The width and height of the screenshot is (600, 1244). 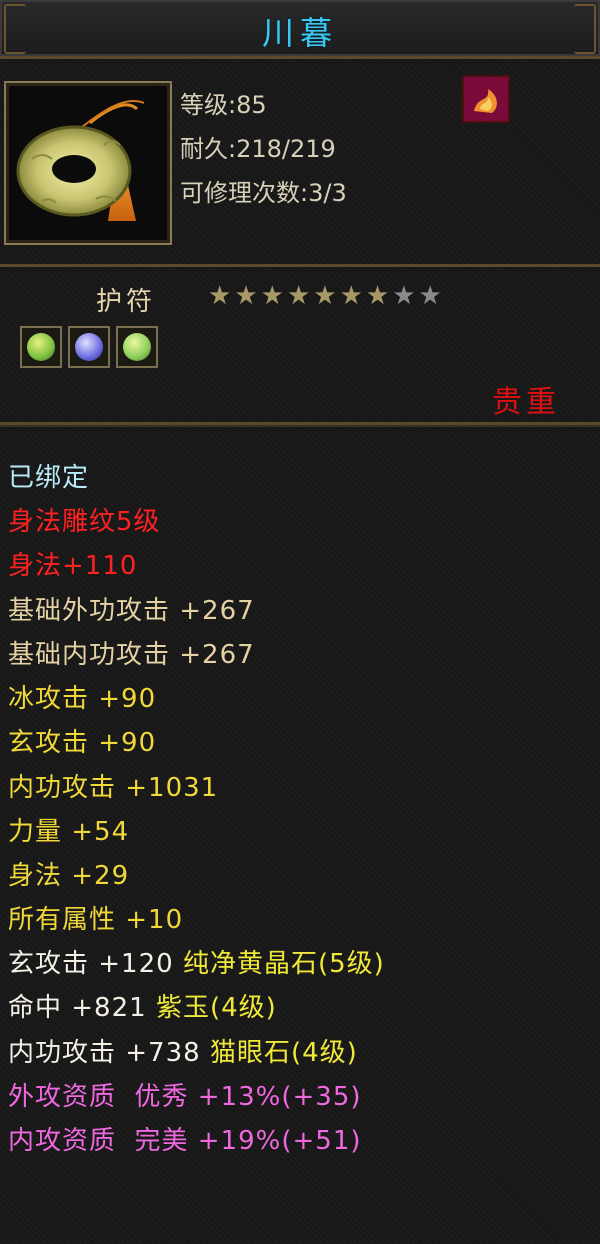 What do you see at coordinates (526, 402) in the screenshot?
I see `quality-label: 贵重` at bounding box center [526, 402].